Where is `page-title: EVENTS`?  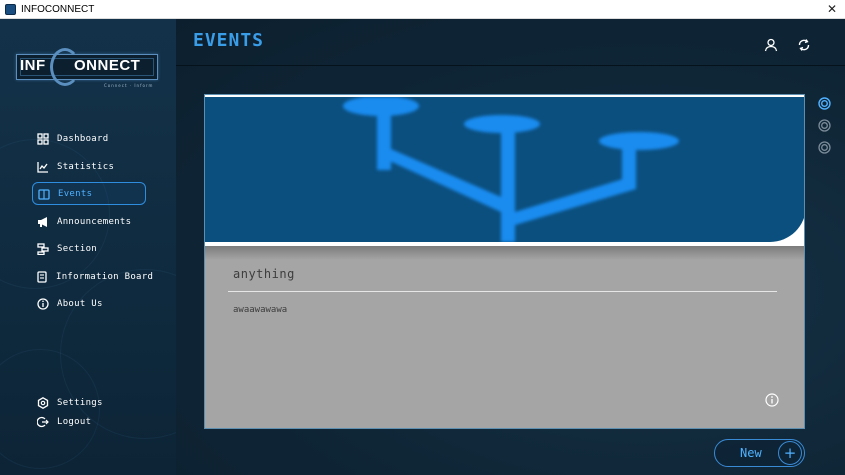 page-title: EVENTS is located at coordinates (229, 40).